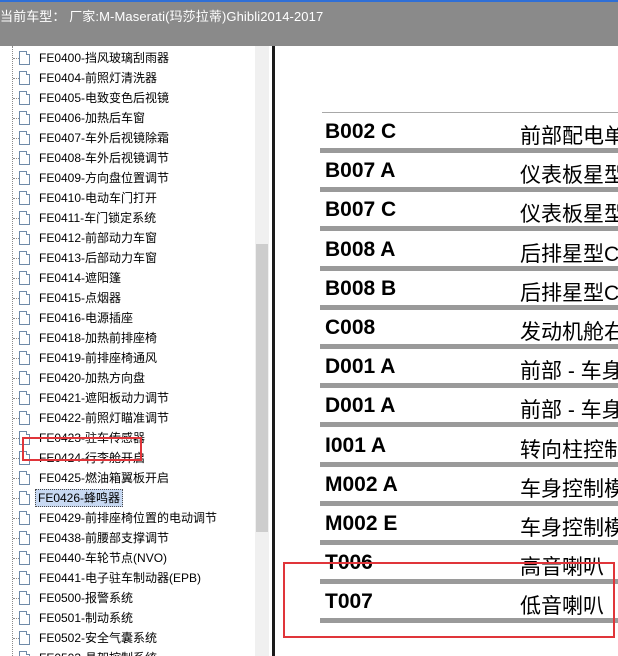 This screenshot has height=656, width=618. I want to click on table-row: M002 E 车身控制模, so click(469, 525).